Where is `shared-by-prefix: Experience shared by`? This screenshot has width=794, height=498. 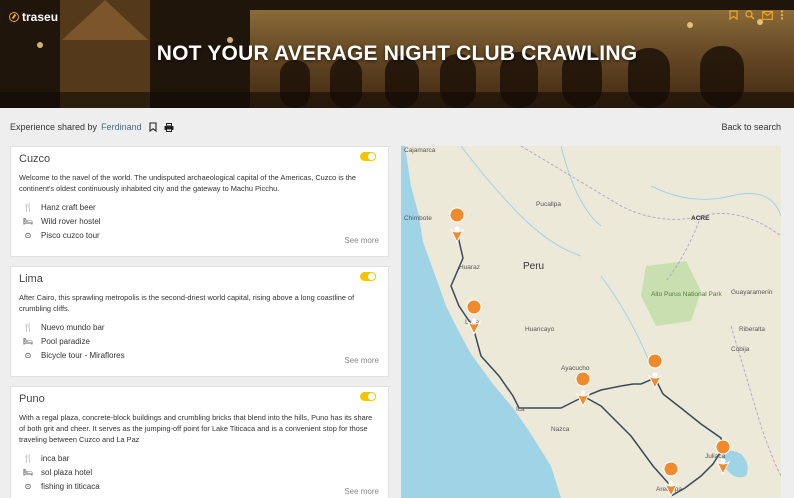 shared-by-prefix: Experience shared by is located at coordinates (54, 127).